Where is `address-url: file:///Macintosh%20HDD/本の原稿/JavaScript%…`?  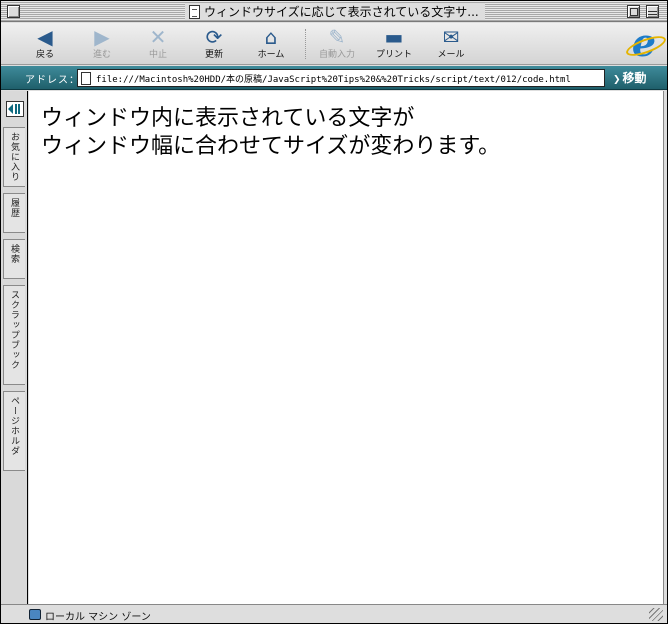 address-url: file:///Macintosh%20HDD/本の原稿/JavaScript%… is located at coordinates (333, 78).